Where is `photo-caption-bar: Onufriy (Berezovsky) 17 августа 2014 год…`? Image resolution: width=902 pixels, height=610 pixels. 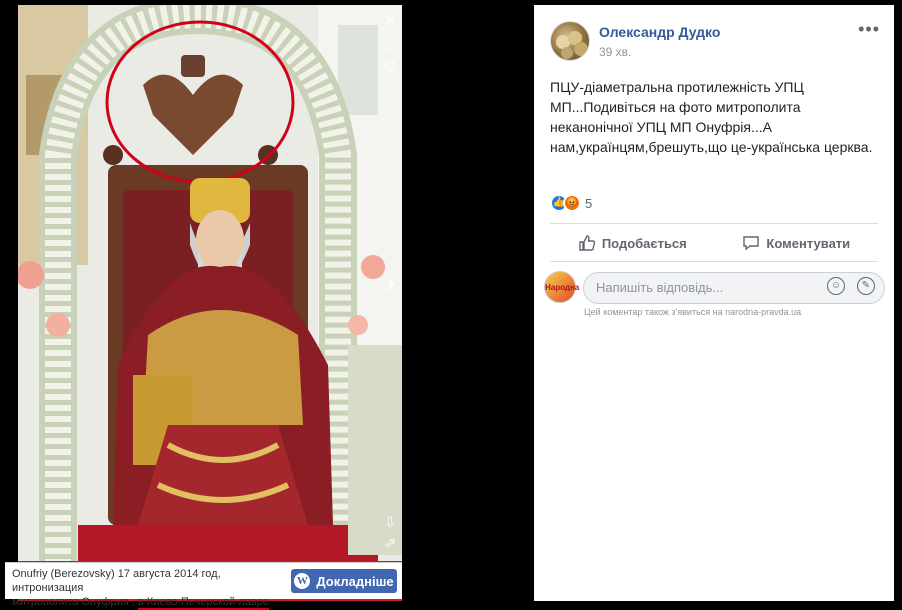
photo-caption-bar: Onufriy (Berezovsky) 17 августа 2014 год… is located at coordinates (203, 586).